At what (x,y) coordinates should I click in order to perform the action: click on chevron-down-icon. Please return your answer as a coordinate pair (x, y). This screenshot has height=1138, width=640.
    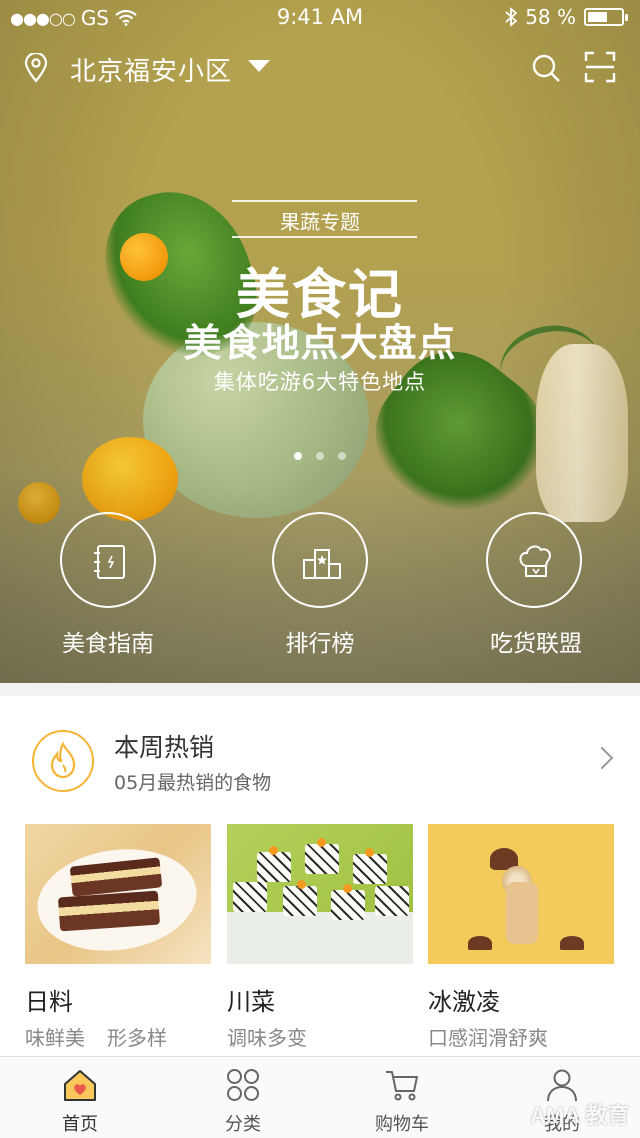
    Looking at the image, I should click on (259, 66).